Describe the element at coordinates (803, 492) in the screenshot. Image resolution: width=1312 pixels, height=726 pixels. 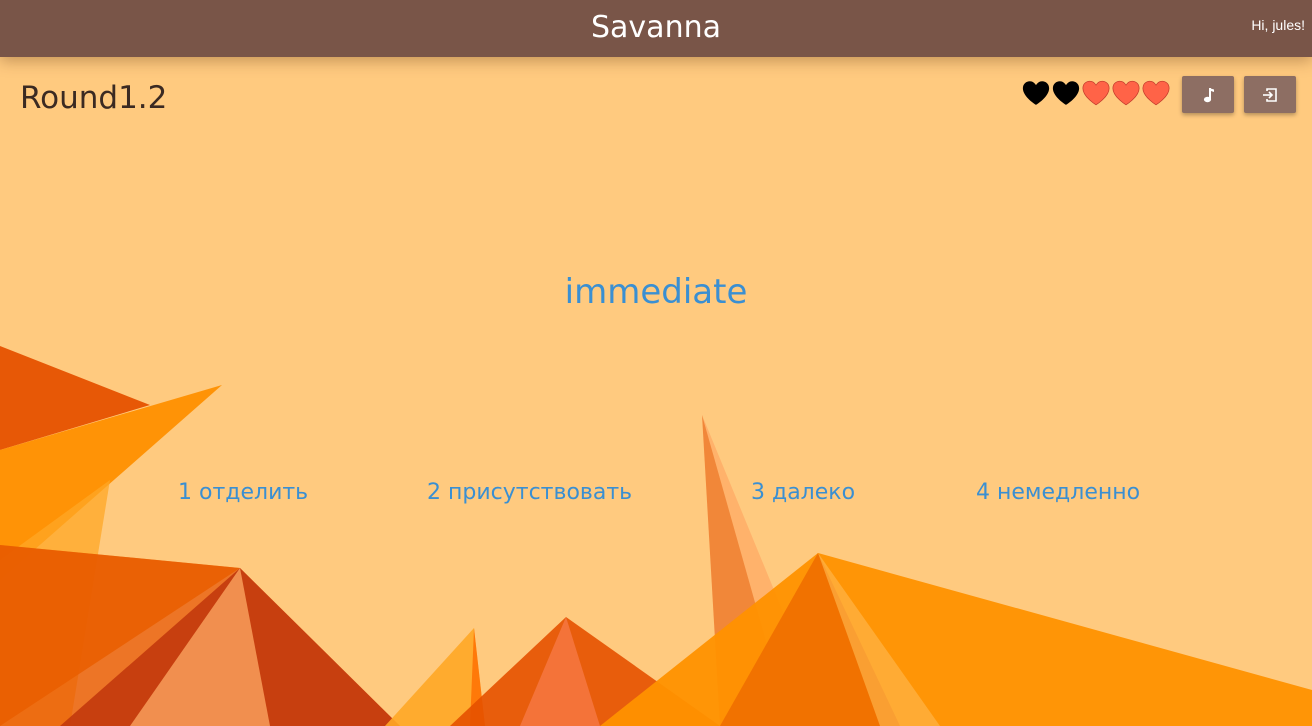
I see `answer-option-3: 3 далеко` at that location.